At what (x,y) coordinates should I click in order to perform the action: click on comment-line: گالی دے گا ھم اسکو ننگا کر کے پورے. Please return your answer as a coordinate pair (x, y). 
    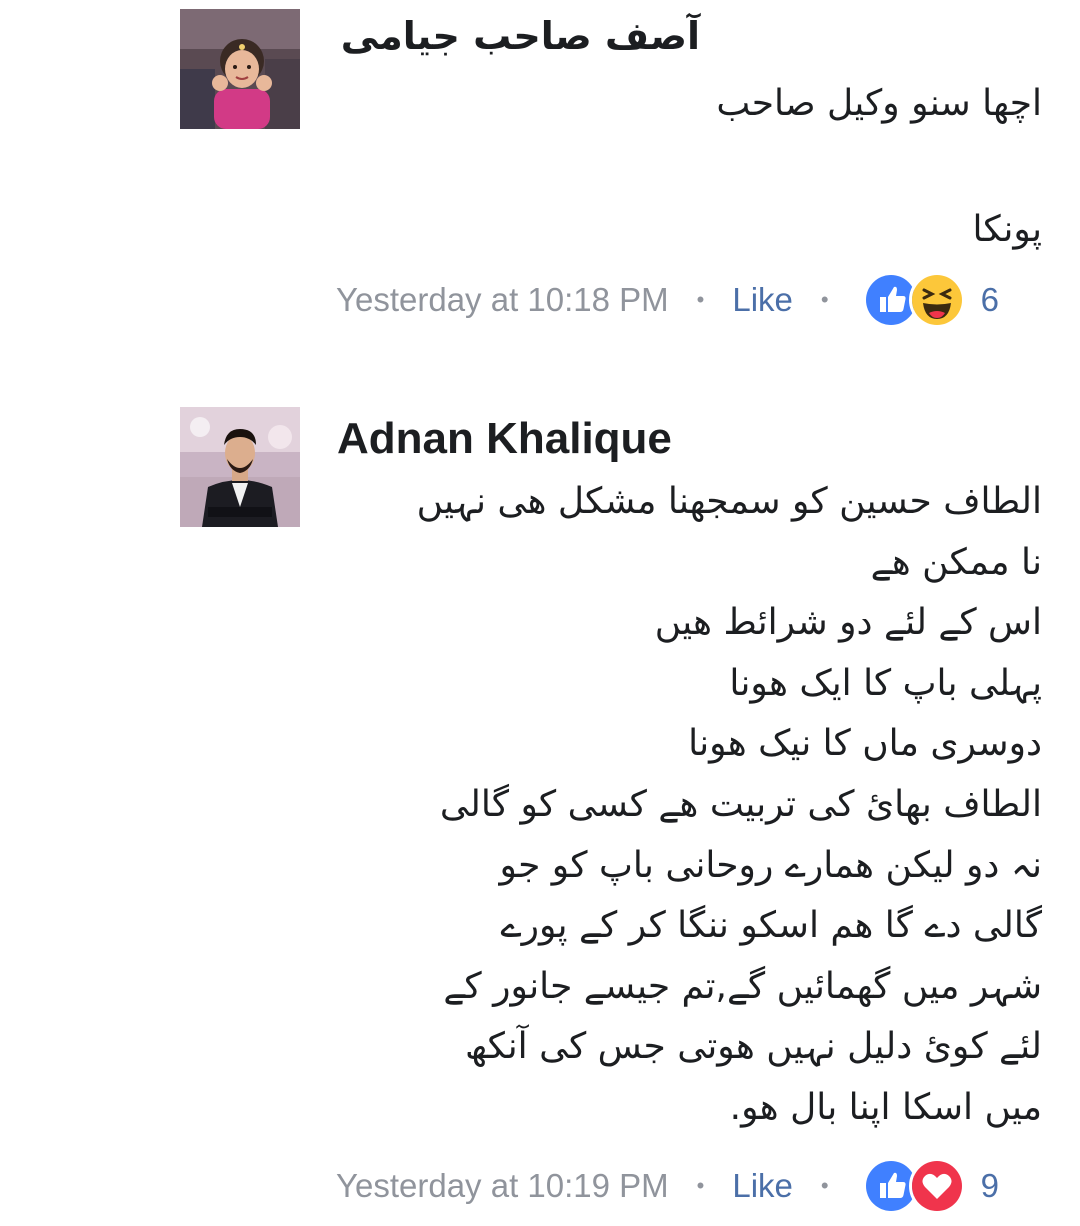
    Looking at the image, I should click on (771, 926).